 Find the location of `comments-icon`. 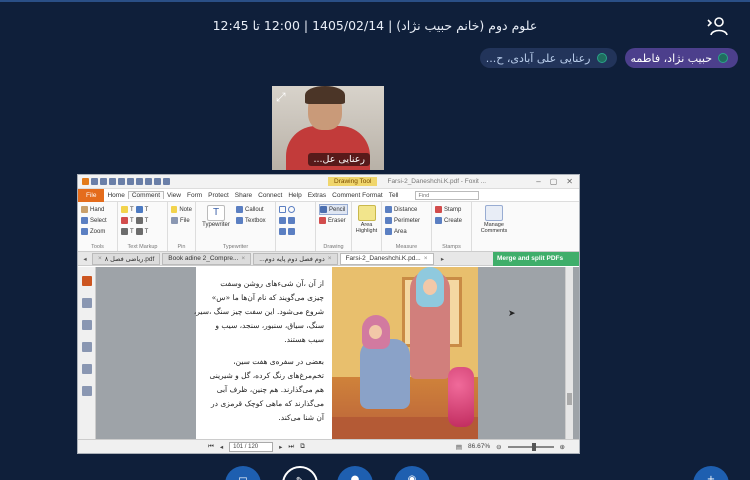

comments-icon is located at coordinates (87, 347).